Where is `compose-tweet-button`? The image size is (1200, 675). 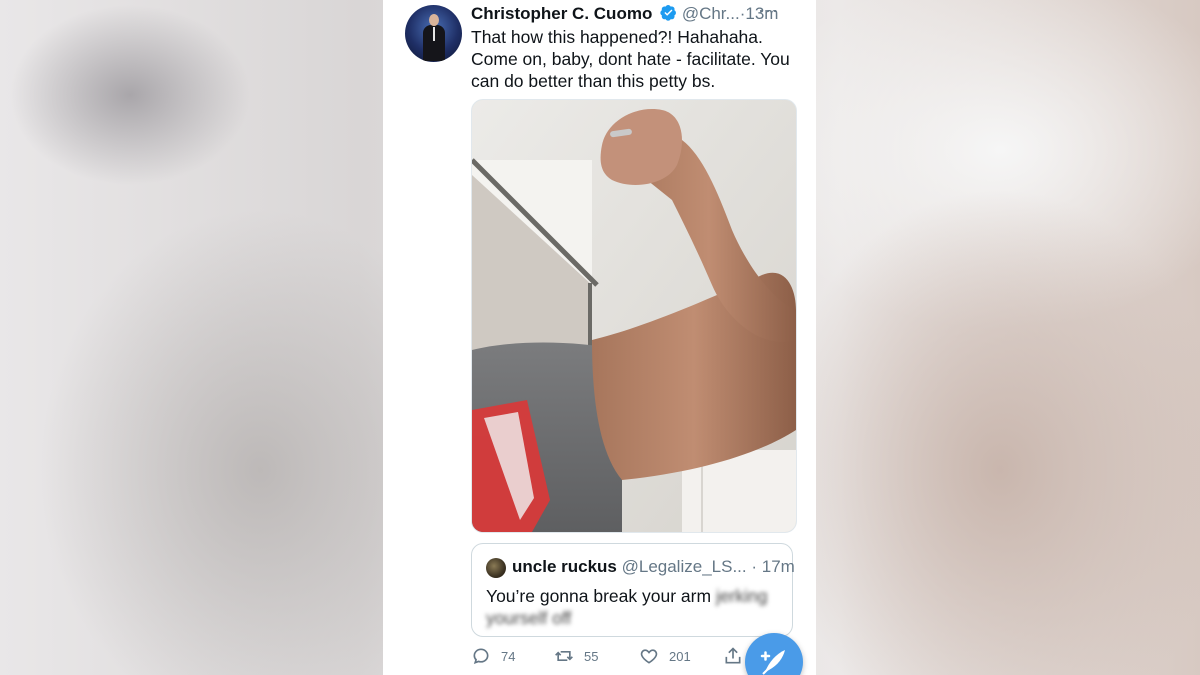 compose-tweet-button is located at coordinates (774, 654).